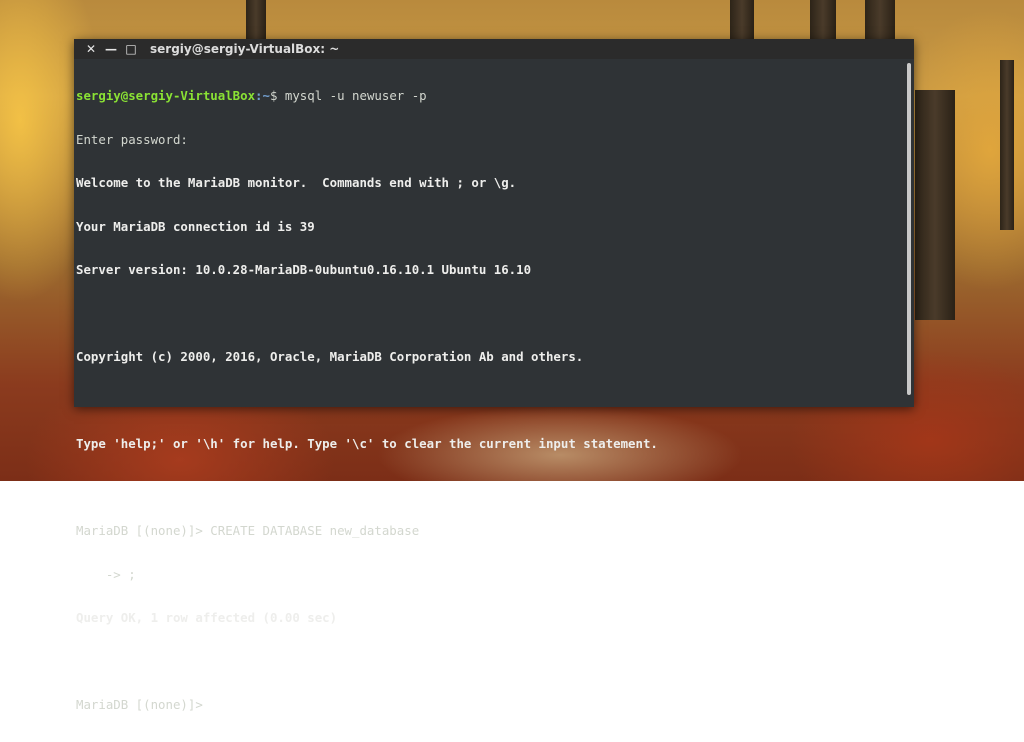 Image resolution: width=1024 pixels, height=742 pixels. Describe the element at coordinates (262, 95) in the screenshot. I see `prompt-path: :~` at that location.